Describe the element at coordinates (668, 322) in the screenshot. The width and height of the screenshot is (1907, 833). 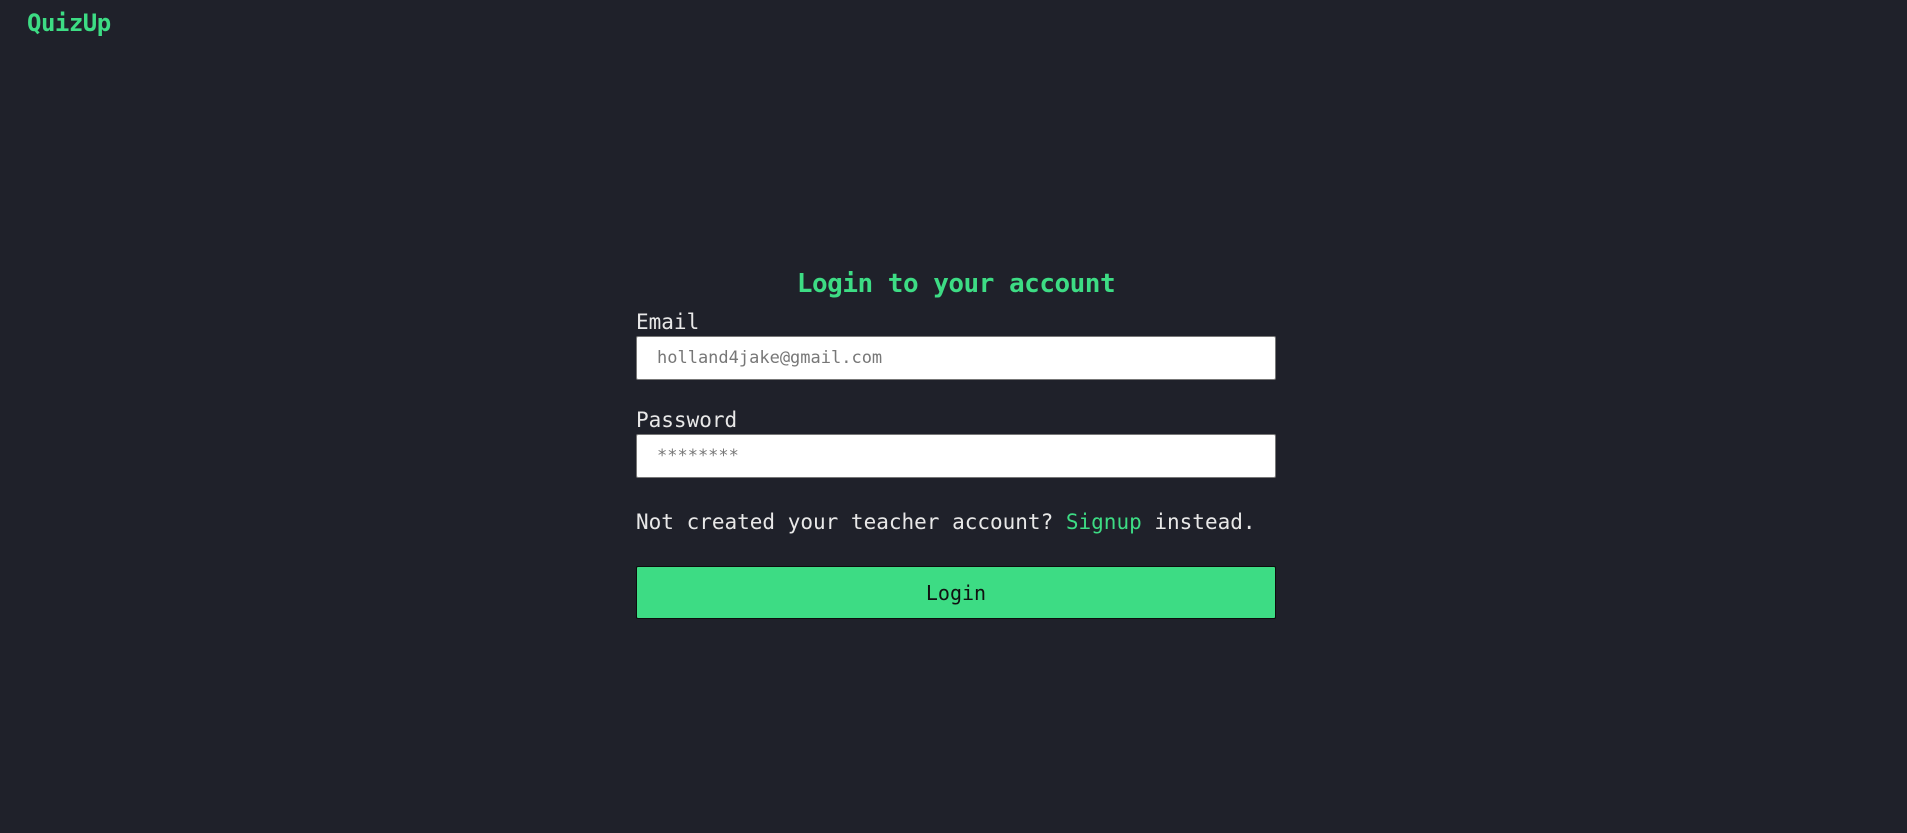
I see `email-label: Email` at that location.